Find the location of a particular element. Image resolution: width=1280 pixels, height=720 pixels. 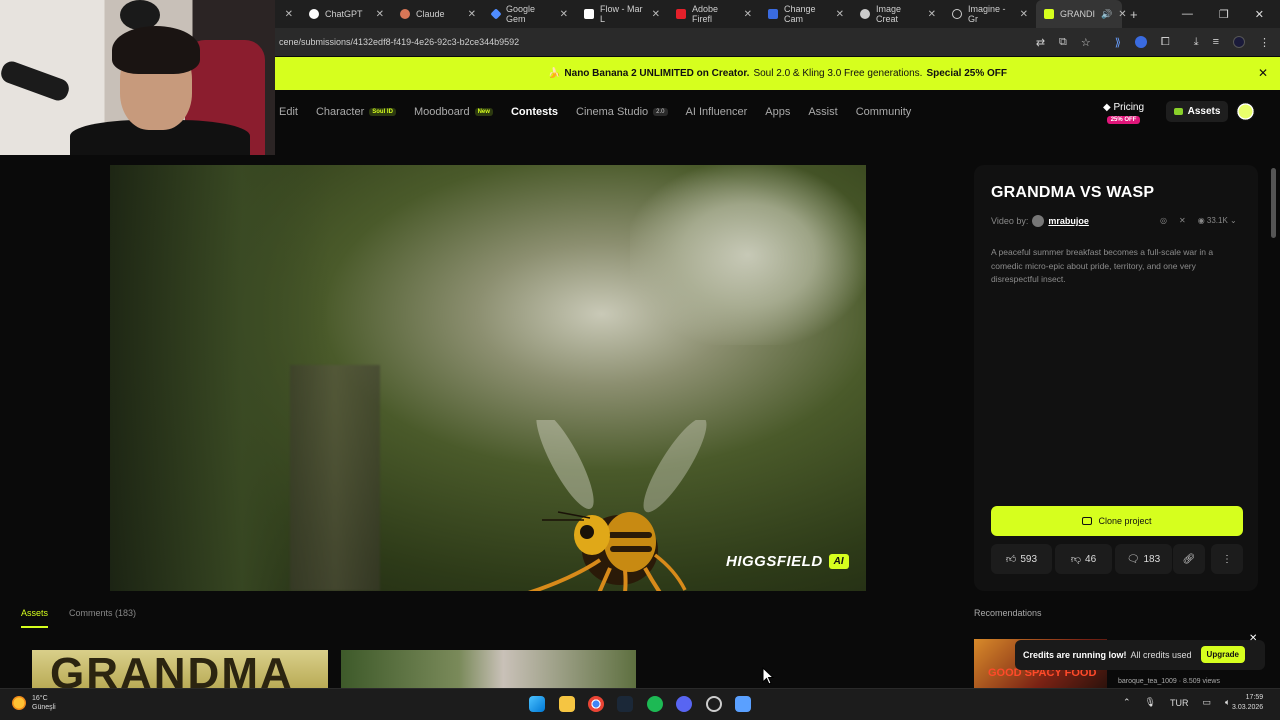

spotify-icon is located at coordinates (655, 704).